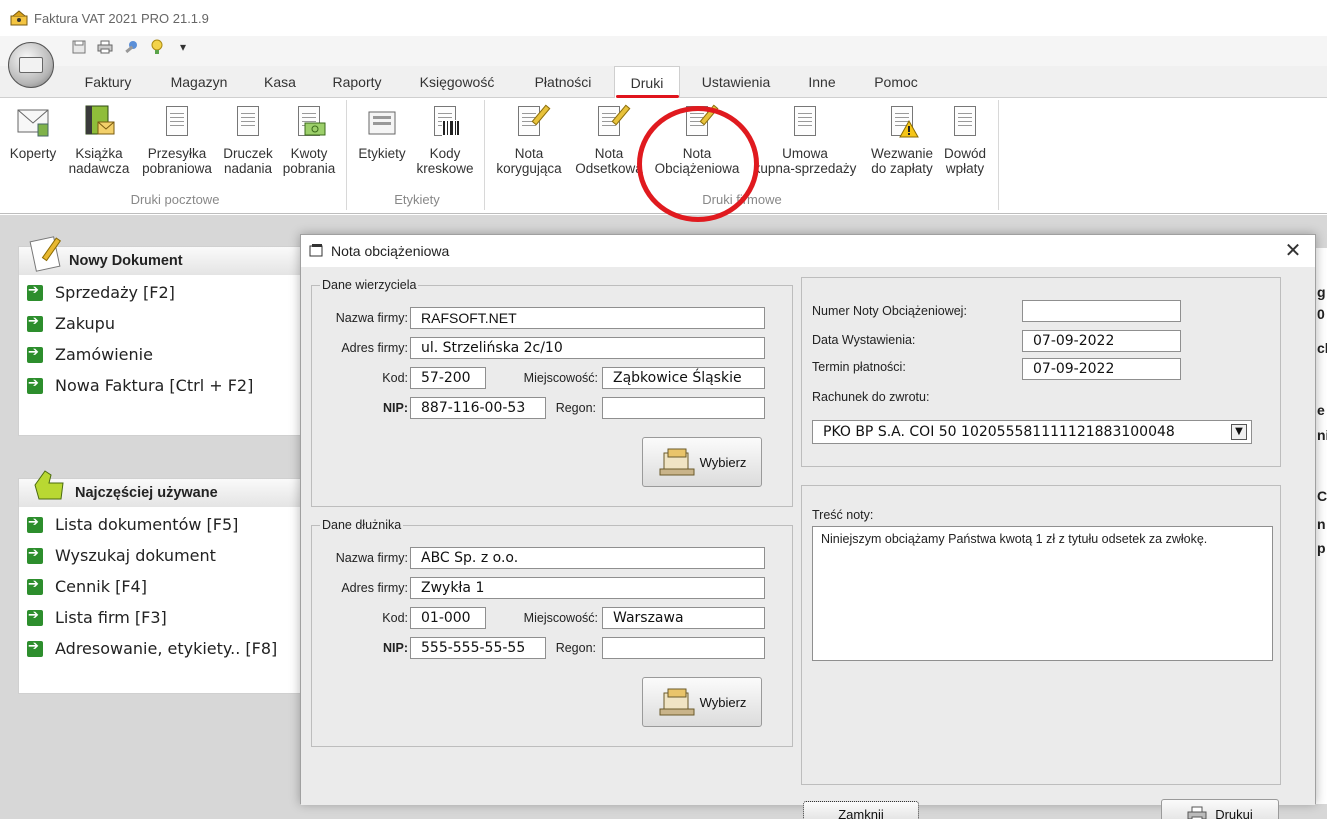  Describe the element at coordinates (587, 558) in the screenshot. I see `debtor-name-field: ABC Sp. z o.o.` at that location.